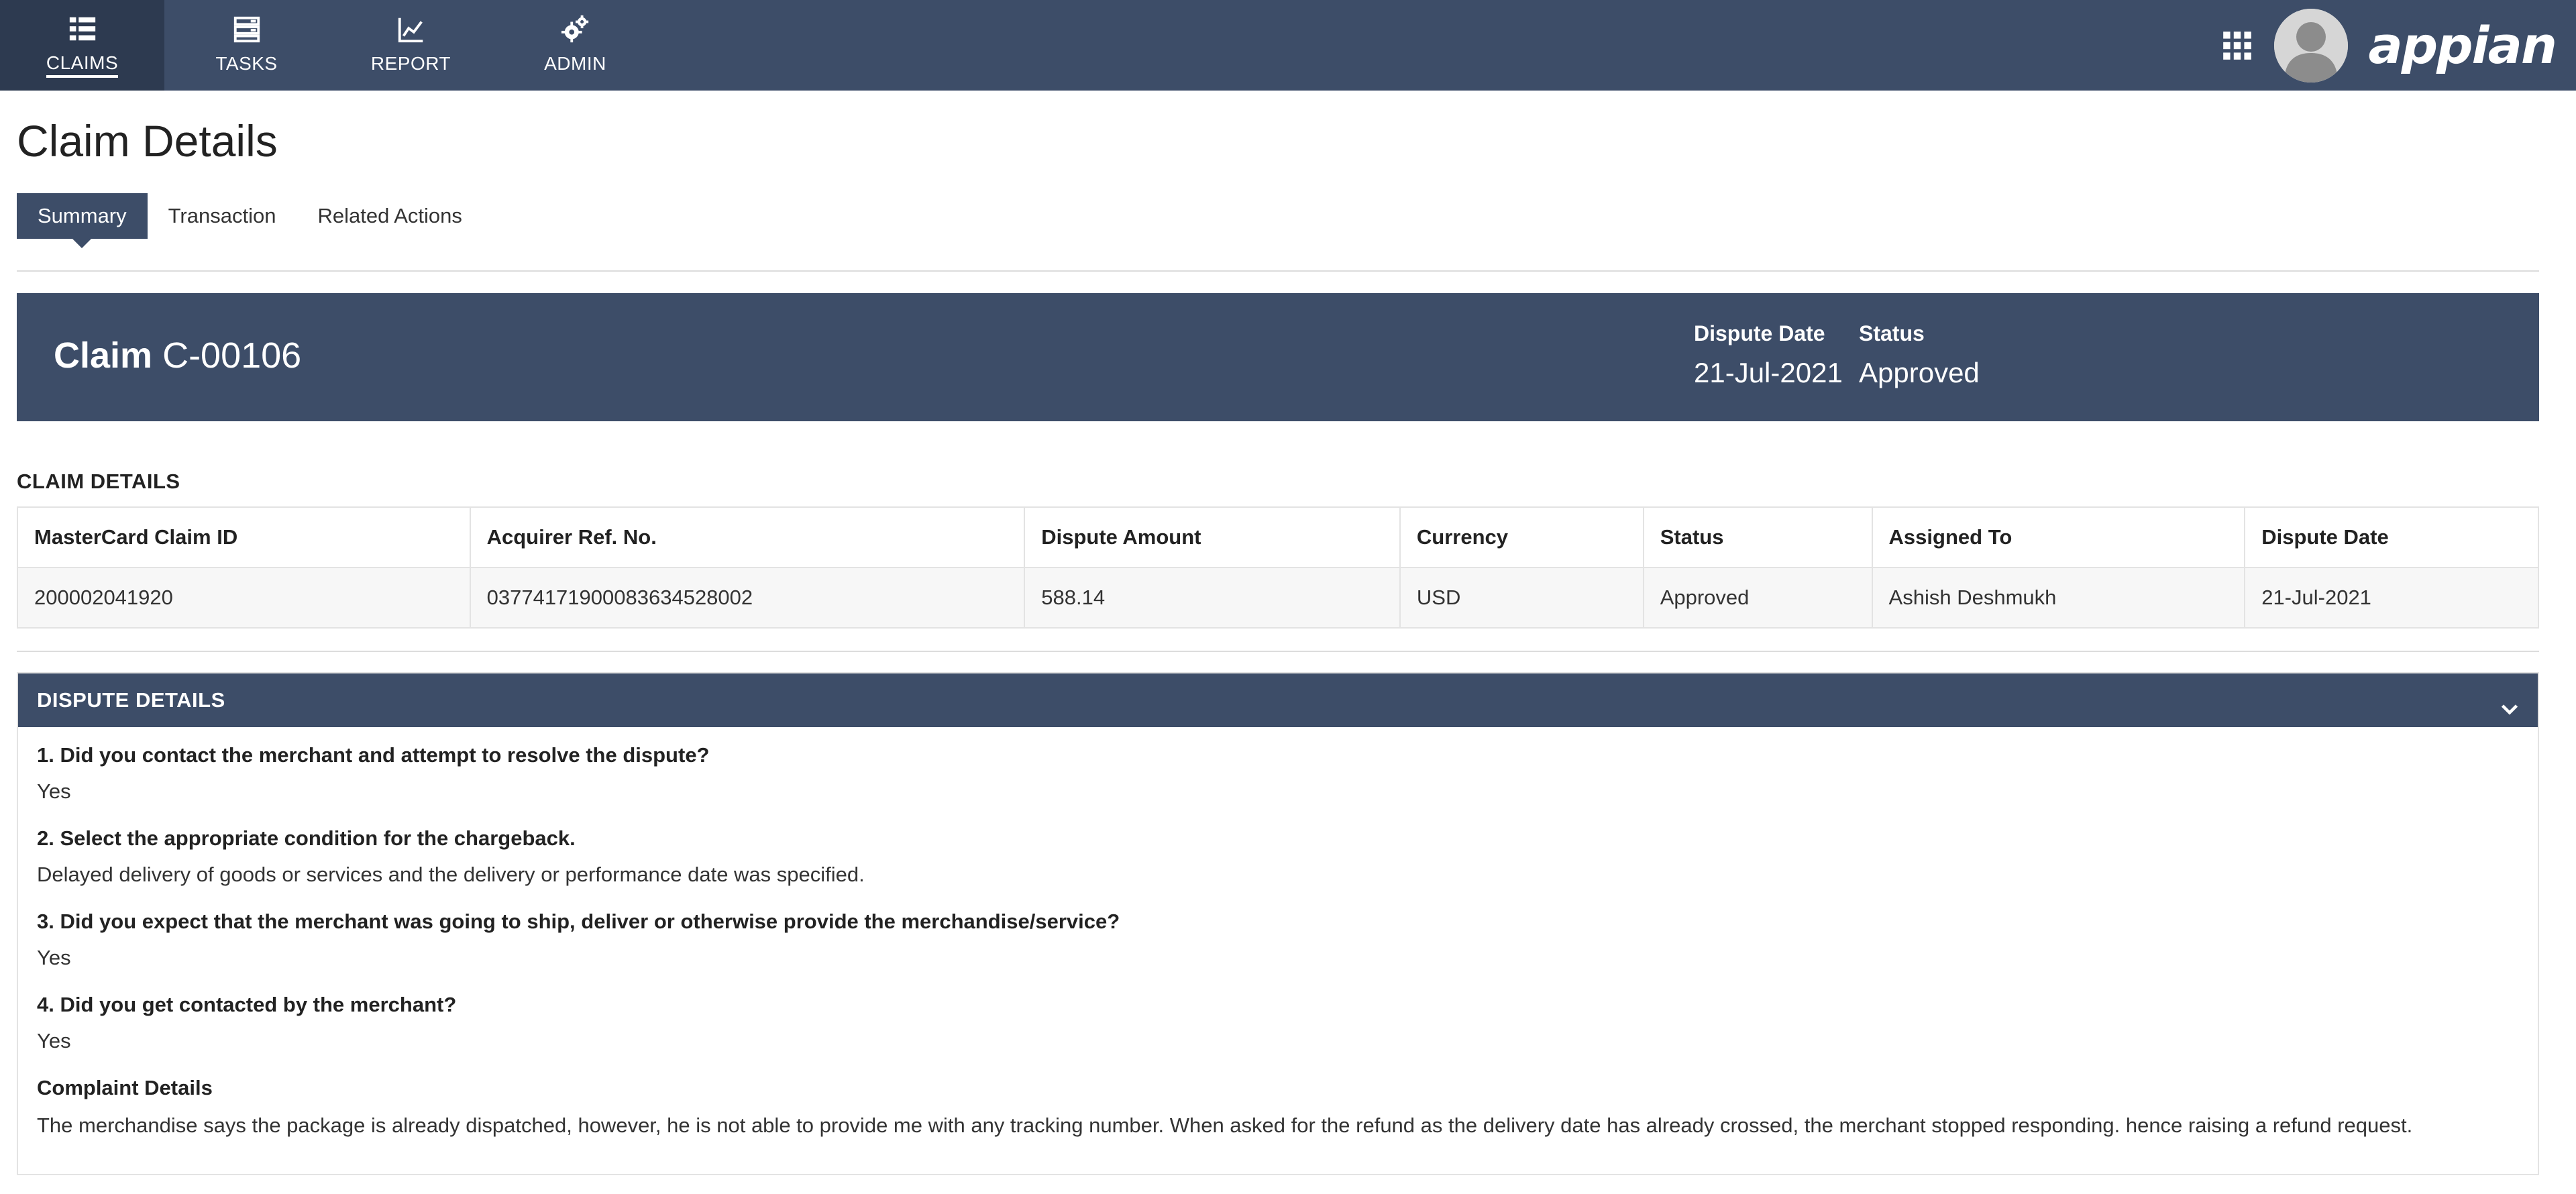 Image resolution: width=2576 pixels, height=1194 pixels. I want to click on column-header: Currency, so click(1521, 537).